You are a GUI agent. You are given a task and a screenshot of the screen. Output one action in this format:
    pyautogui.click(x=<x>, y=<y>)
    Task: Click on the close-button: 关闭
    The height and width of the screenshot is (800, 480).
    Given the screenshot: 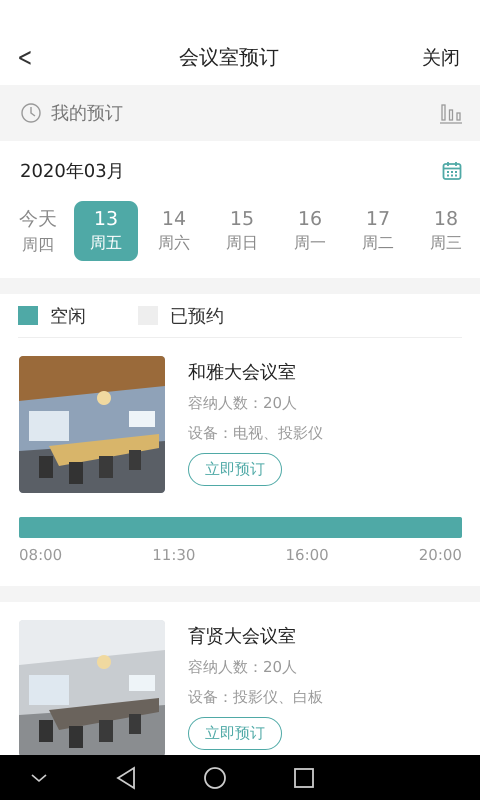 What is the action you would take?
    pyautogui.click(x=441, y=57)
    